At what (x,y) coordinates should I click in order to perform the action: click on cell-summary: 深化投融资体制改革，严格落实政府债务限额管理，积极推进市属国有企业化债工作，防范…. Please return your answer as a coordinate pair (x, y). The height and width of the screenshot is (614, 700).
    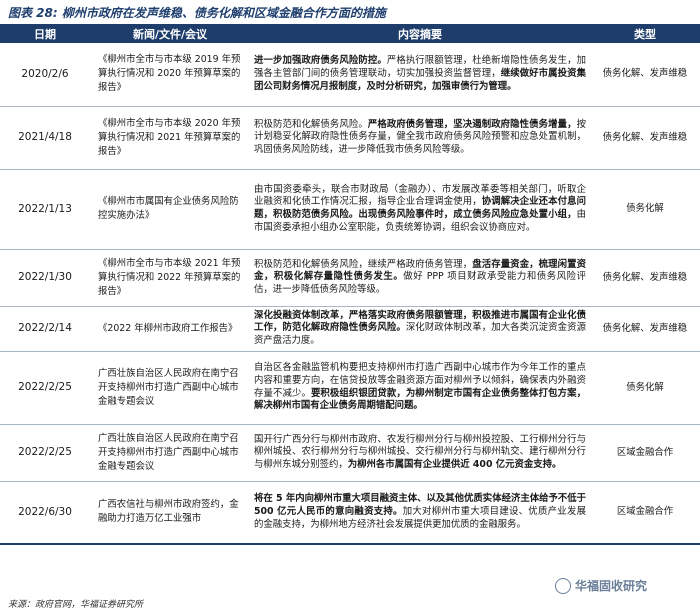
    Looking at the image, I should click on (420, 329).